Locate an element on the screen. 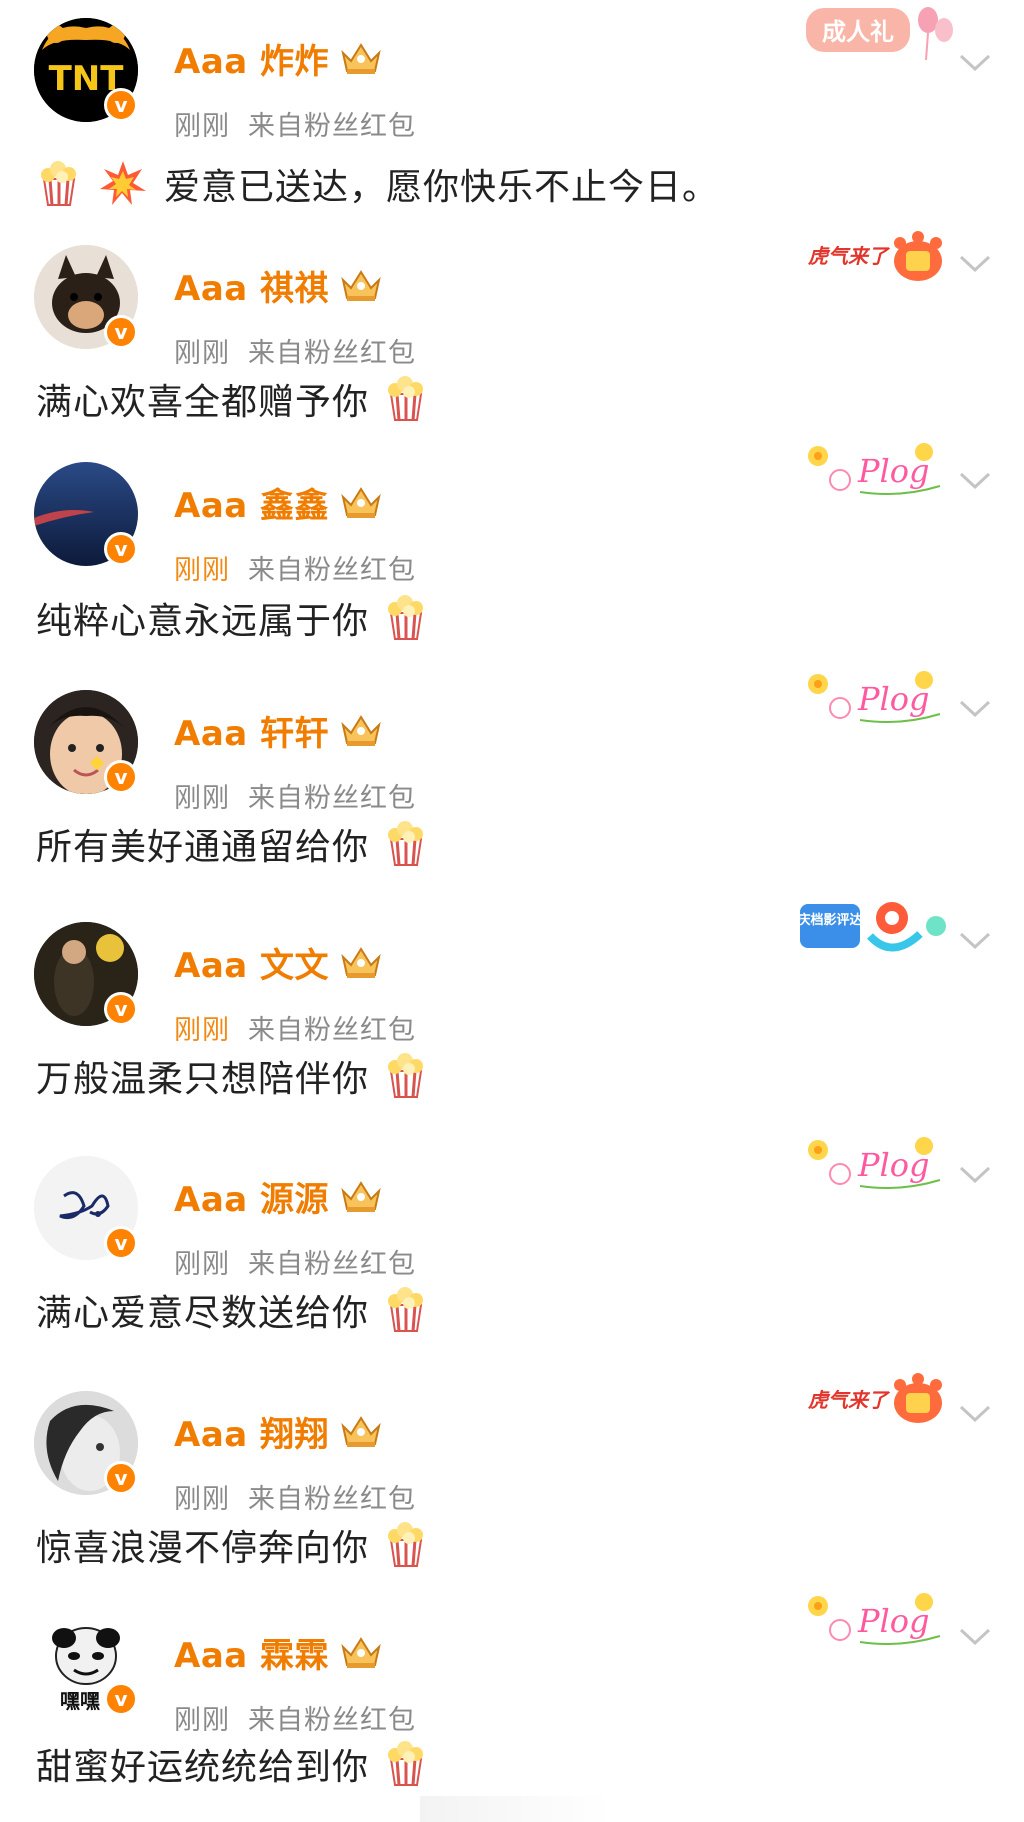  comment-text-row: 惊喜浪漫不停奔向你 is located at coordinates (232, 1545).